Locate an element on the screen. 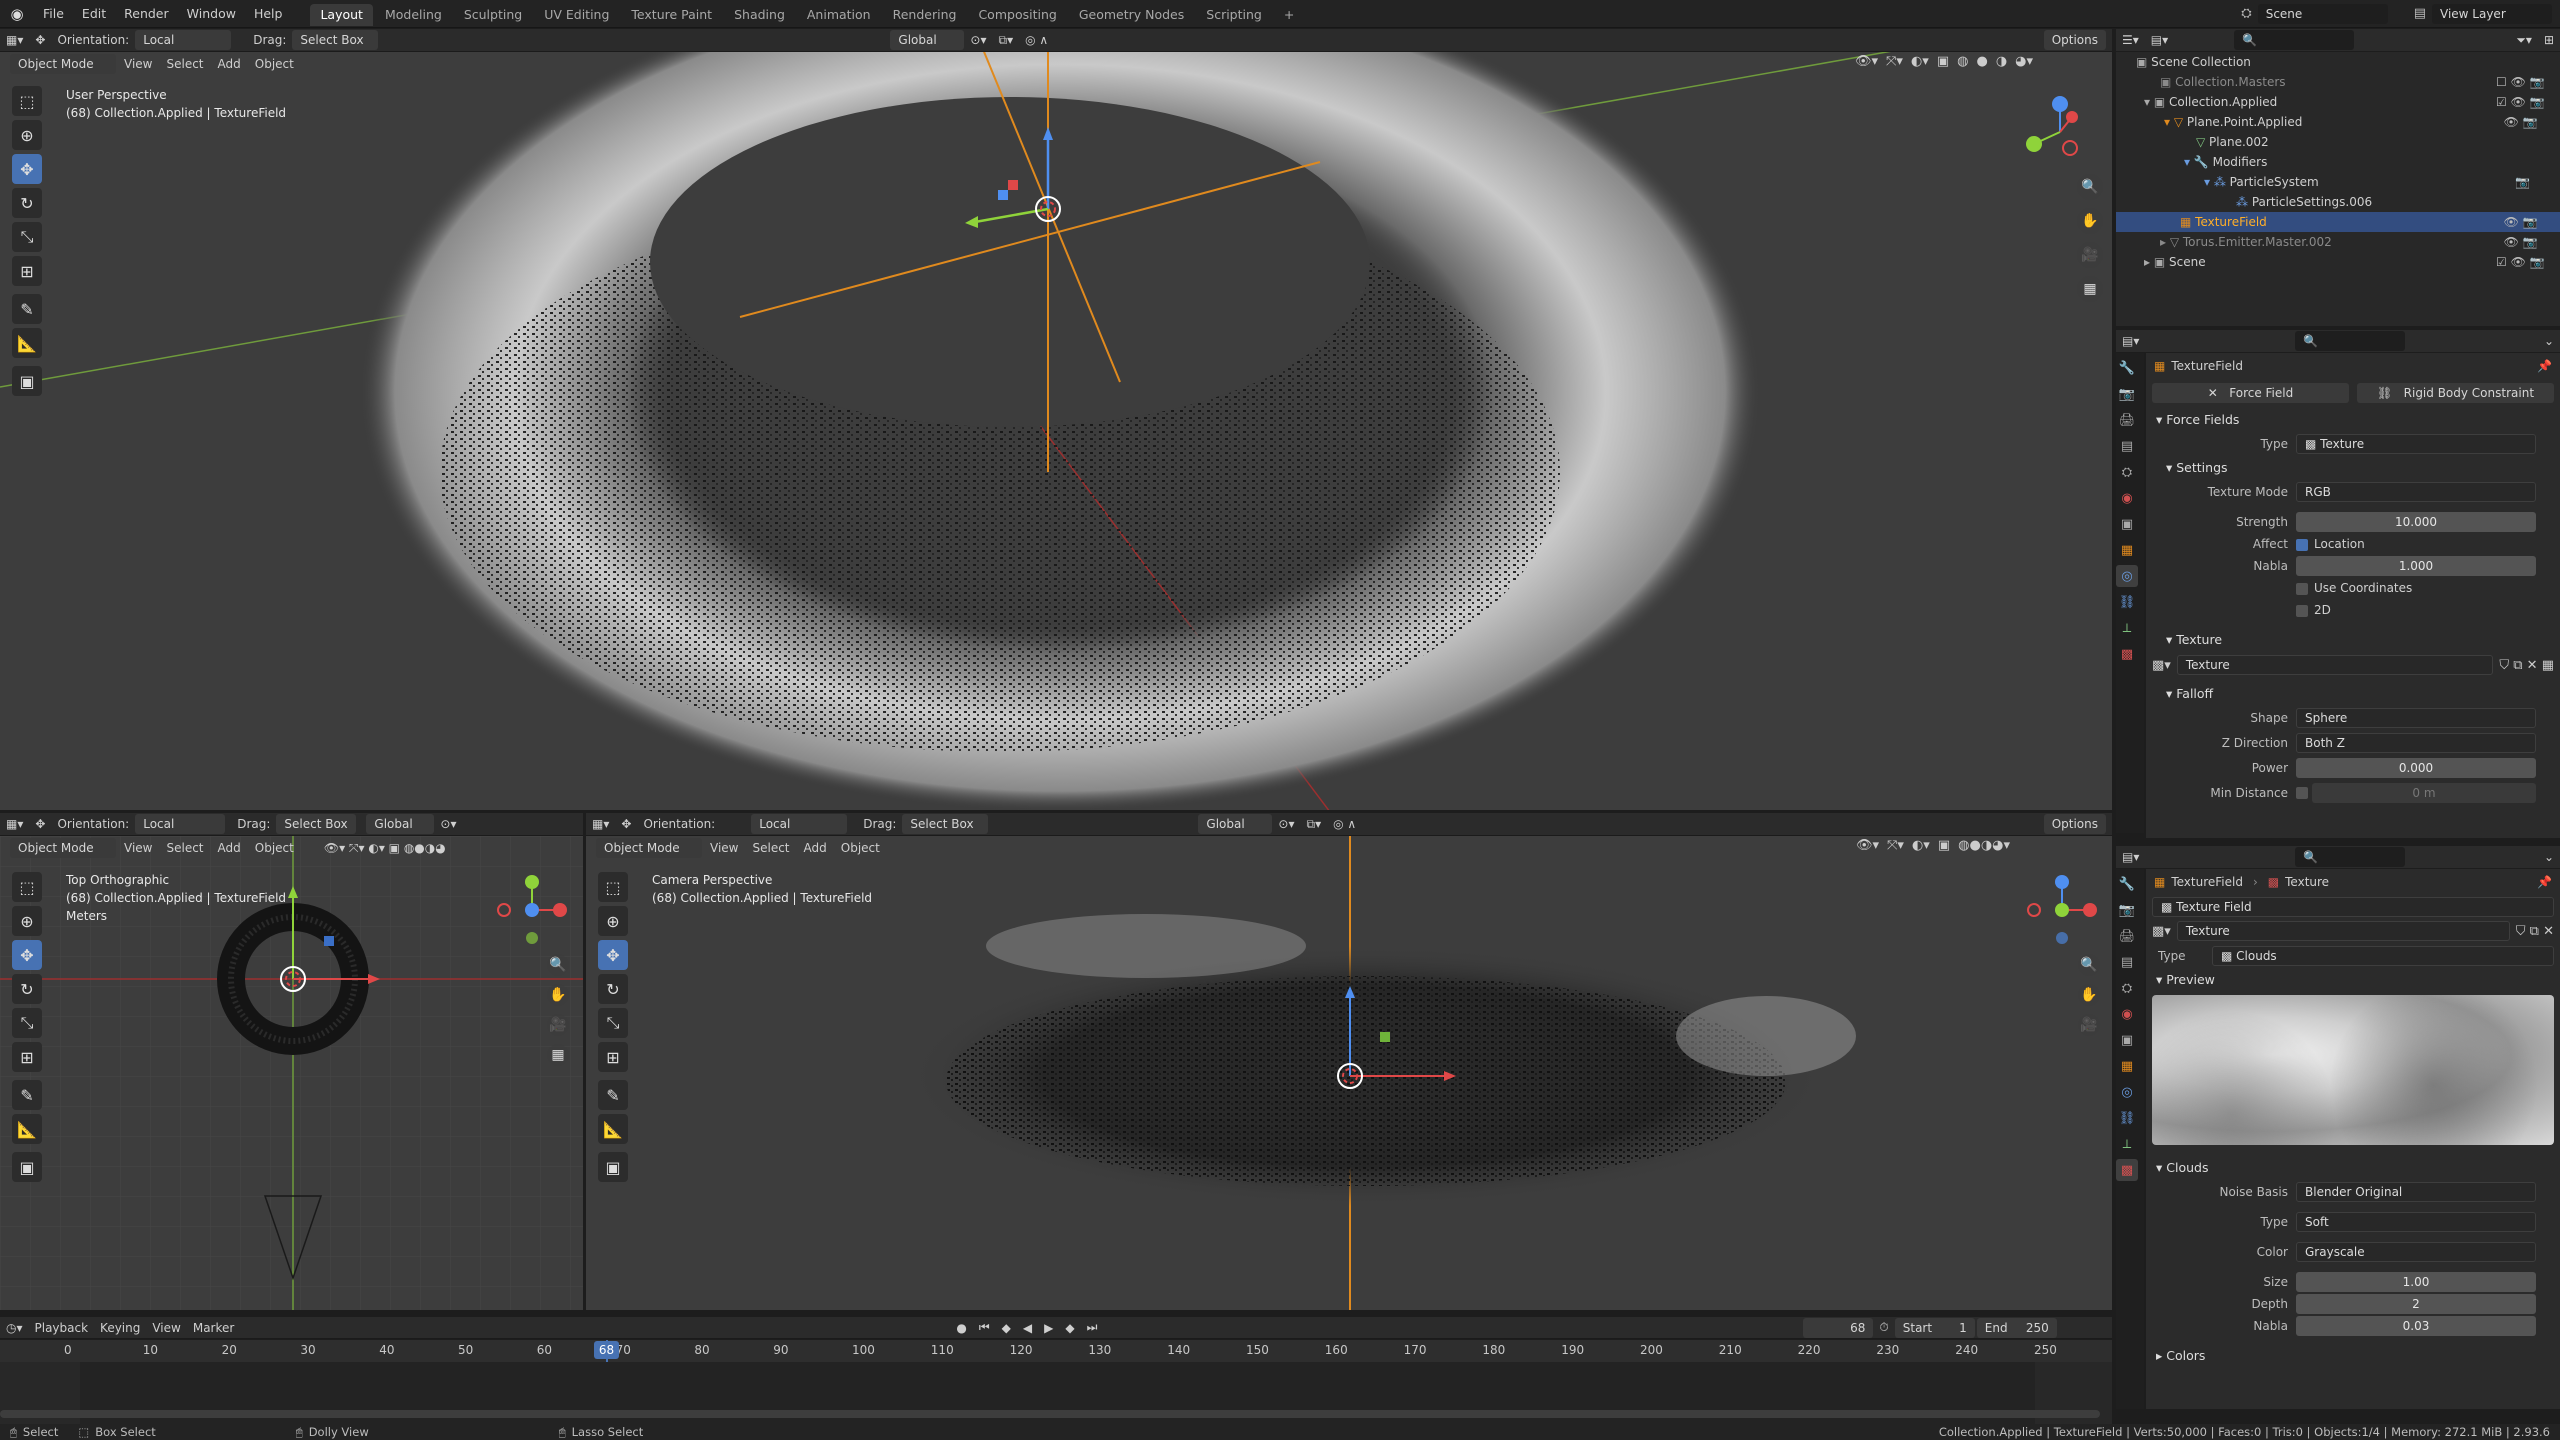 This screenshot has width=2560, height=1440. physics-tab-icon: ◎ is located at coordinates (2127, 1092).